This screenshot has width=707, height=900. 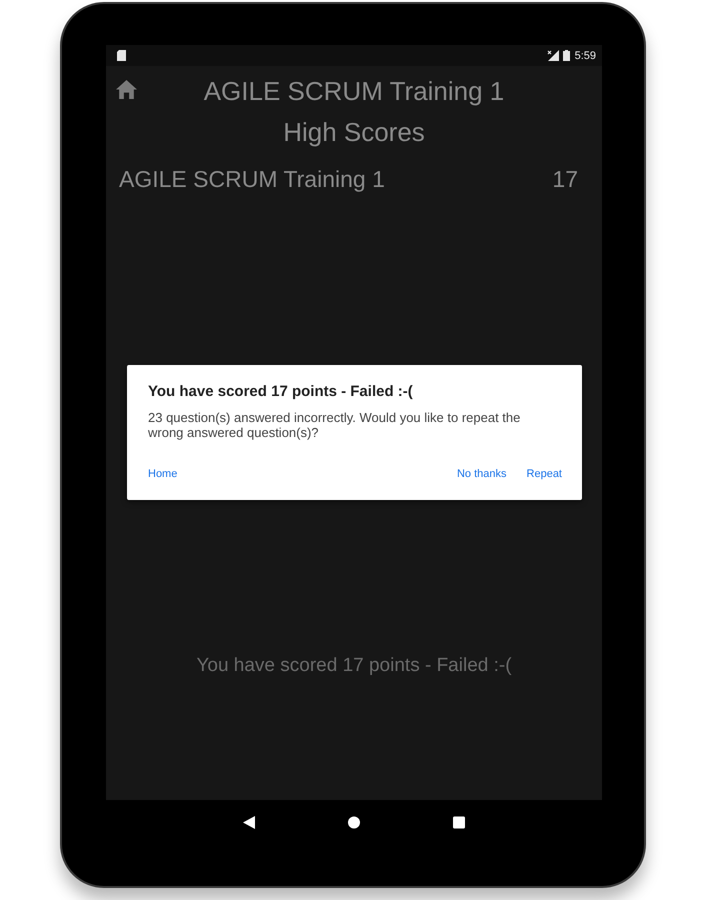 I want to click on dialog-button: Repeat, so click(x=544, y=474).